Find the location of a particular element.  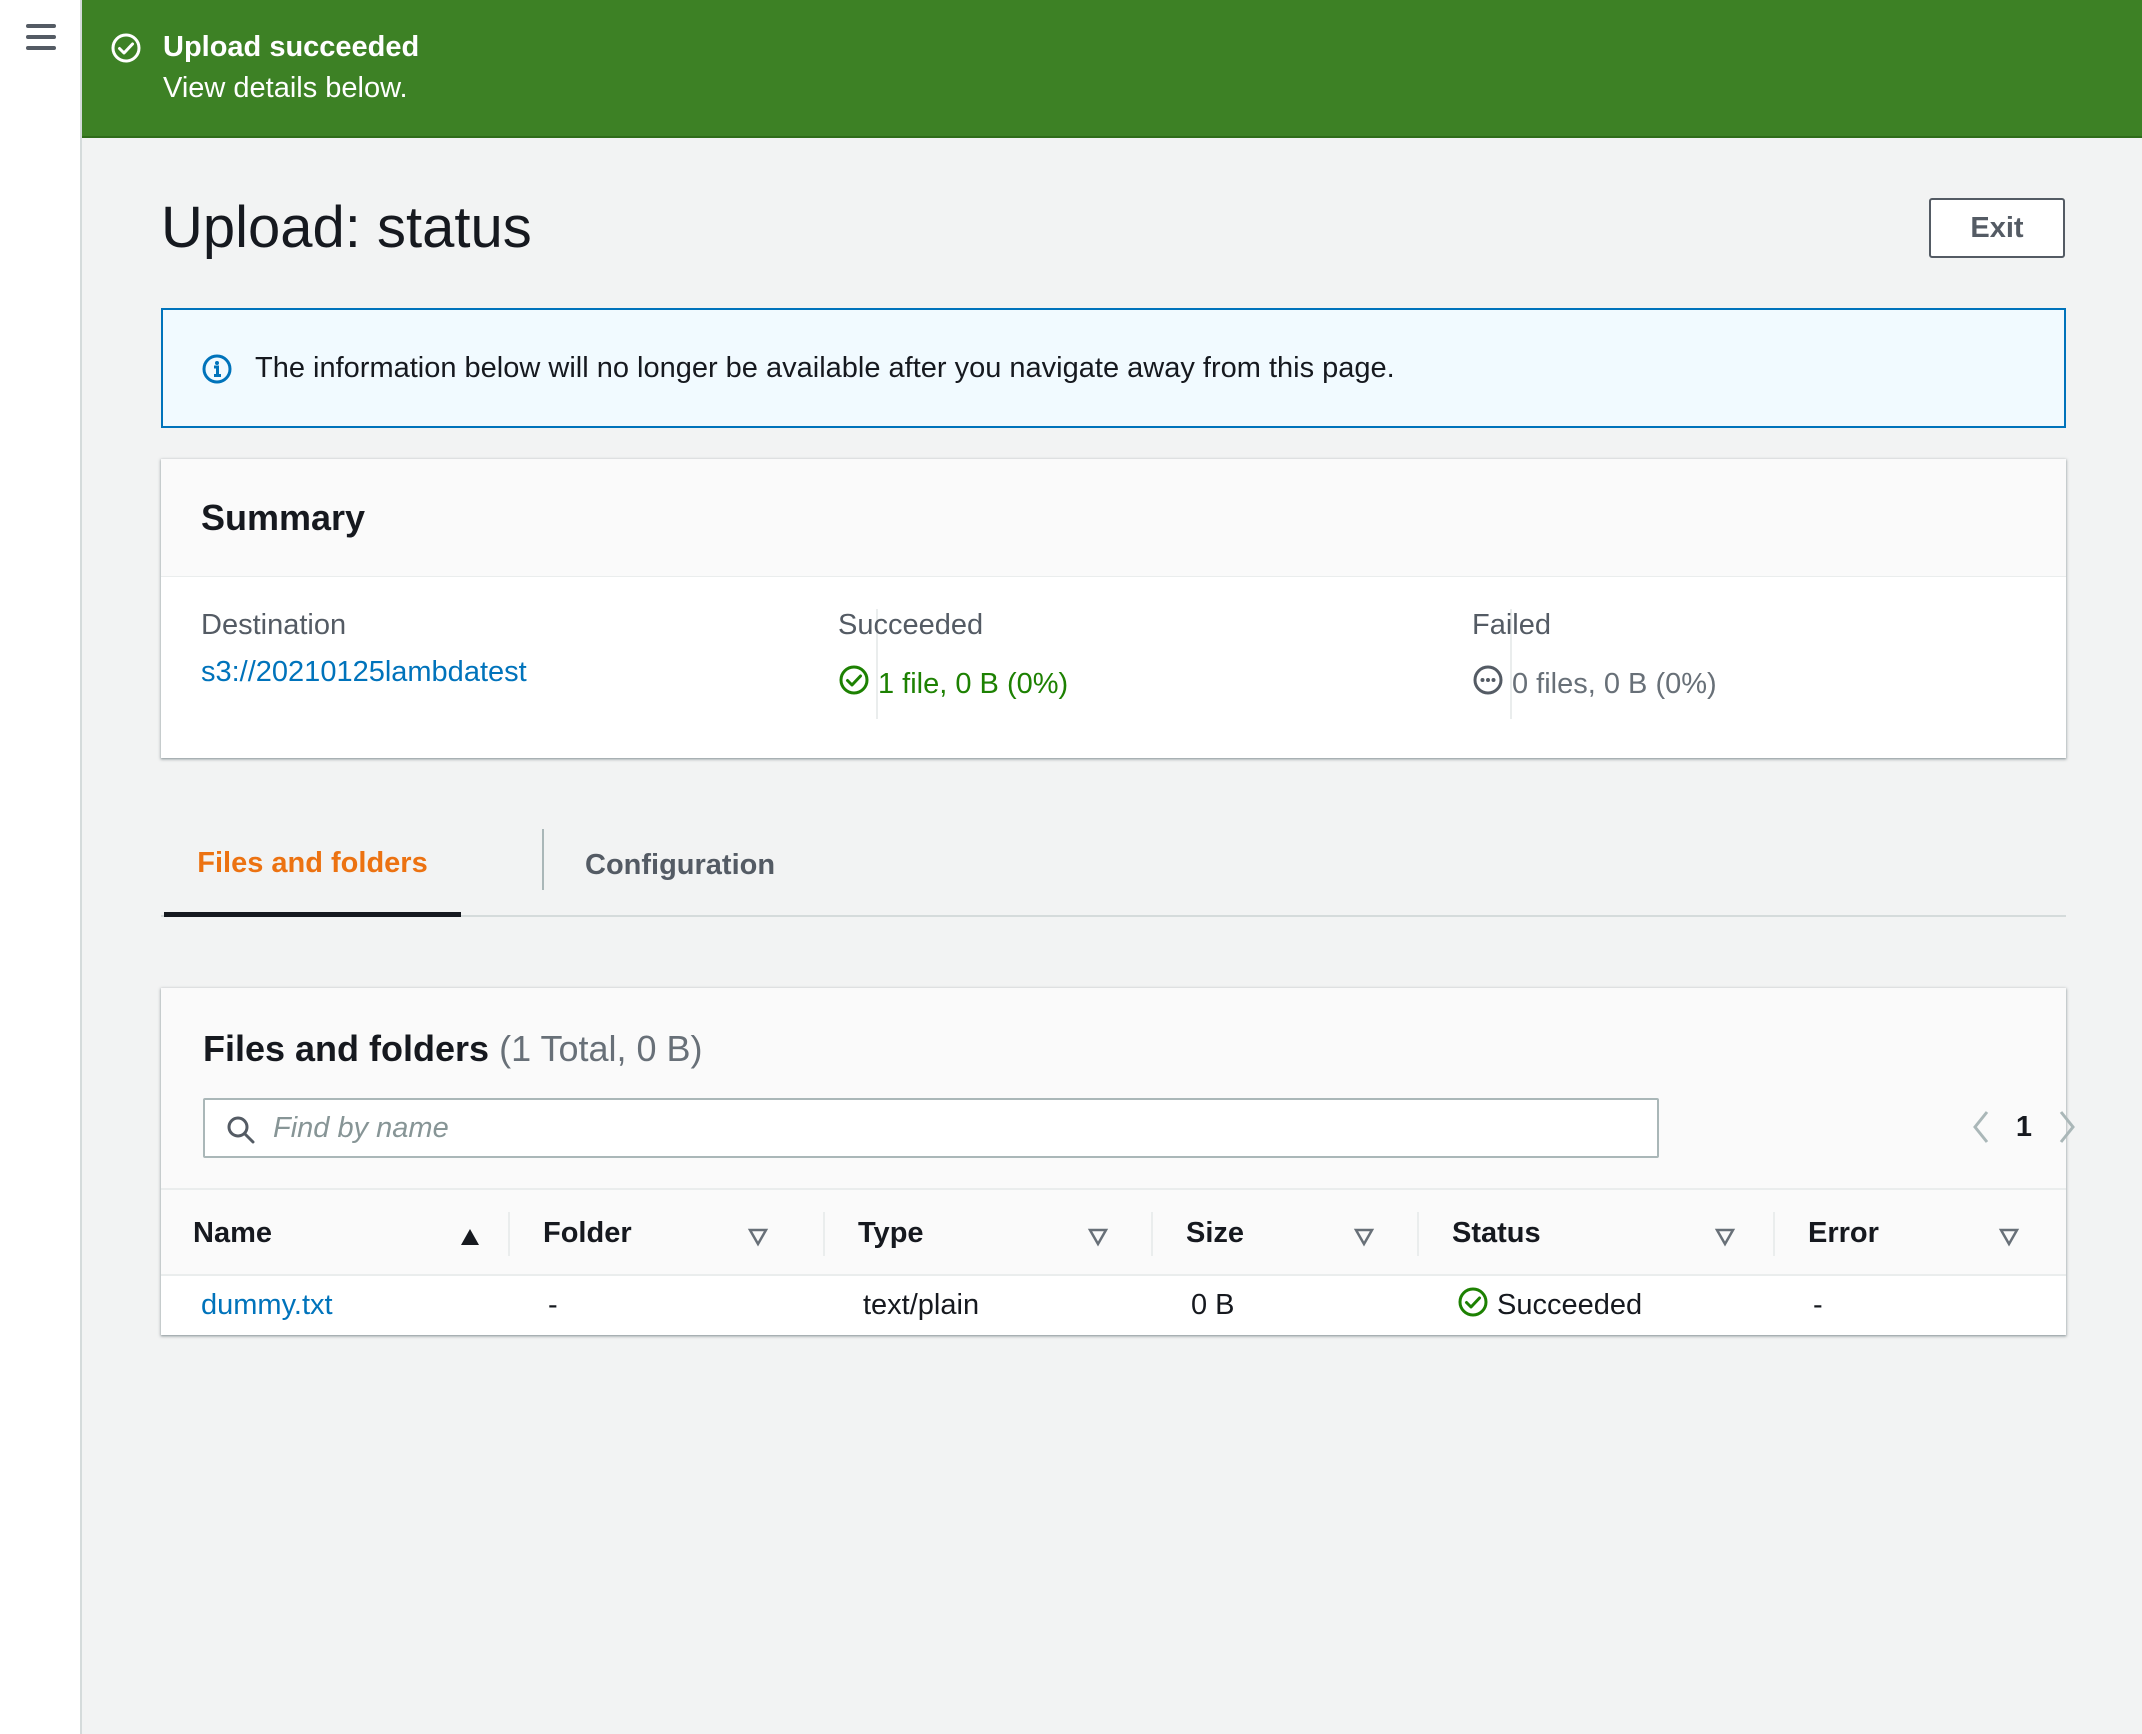

column-header-label: Name is located at coordinates (232, 1232).